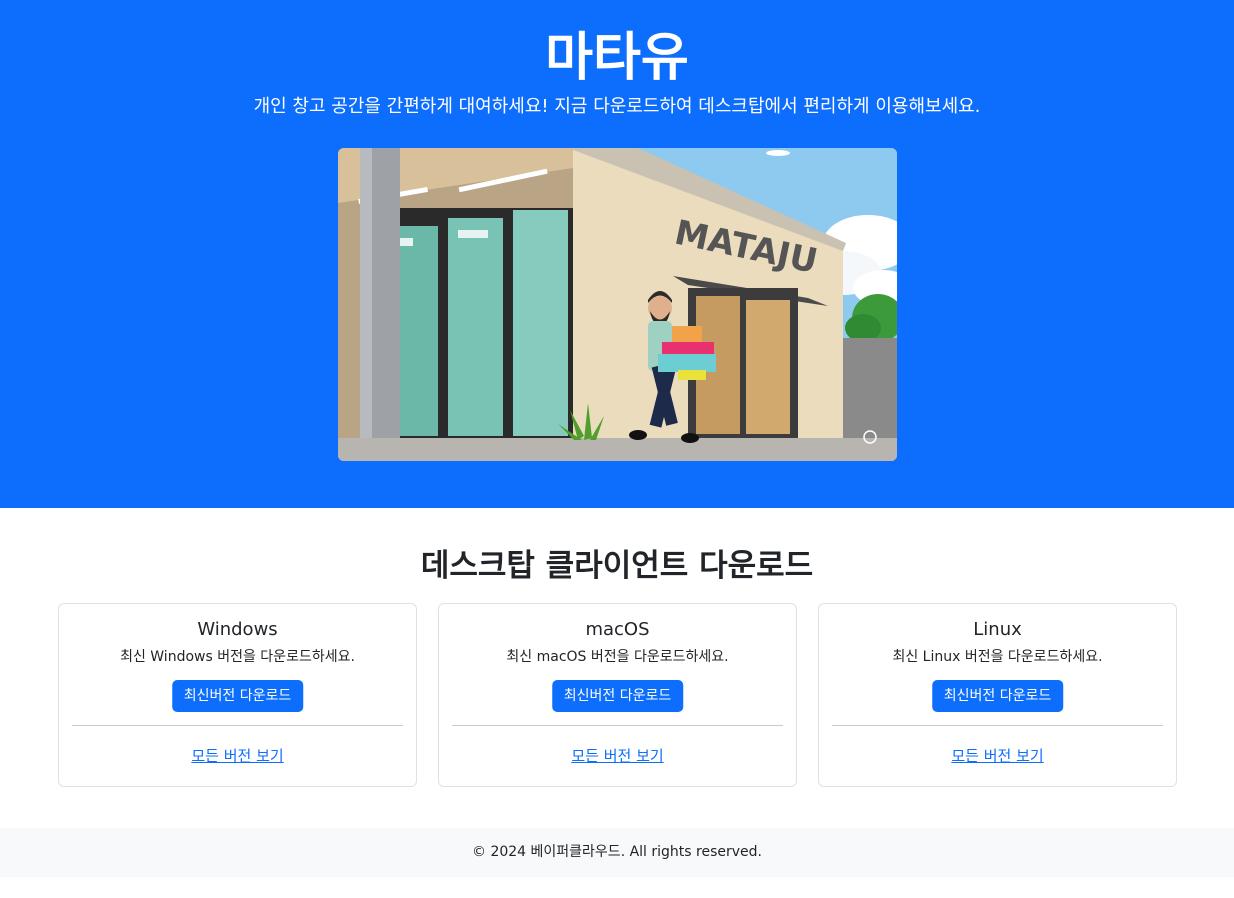 This screenshot has width=1234, height=898. I want to click on card-description: 최신 Windows 버전을 다운로드하세요., so click(237, 657).